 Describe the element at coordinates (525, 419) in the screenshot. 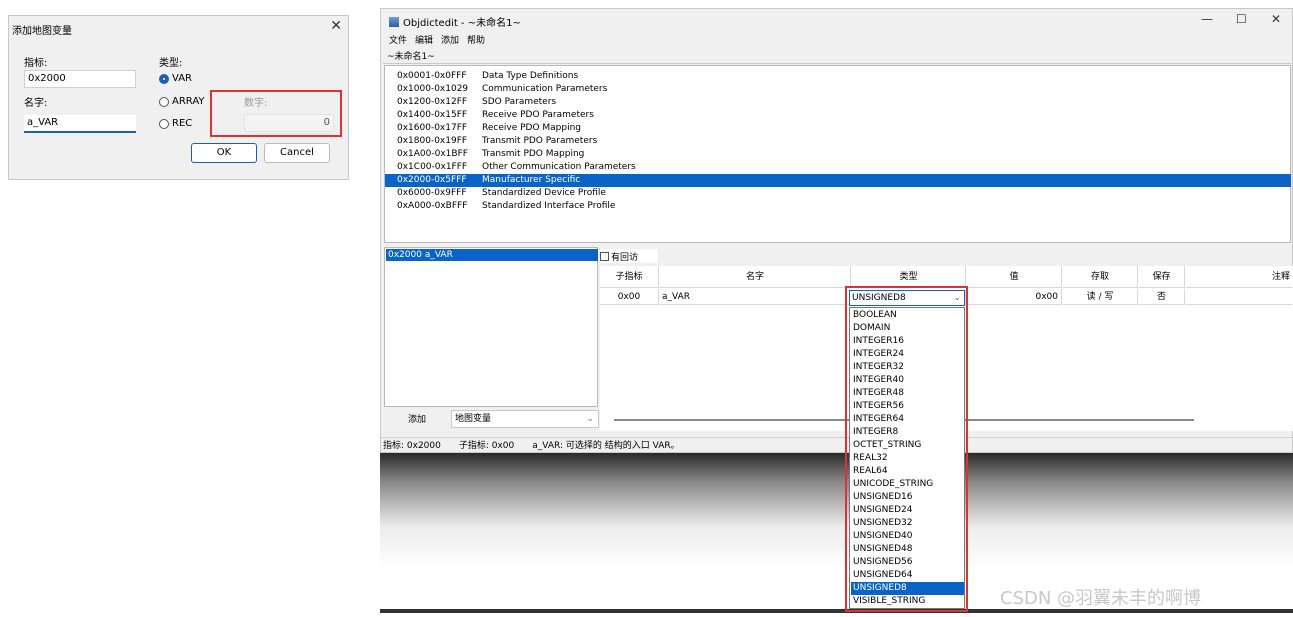

I see `type-combo: 地图变量 ⌄` at that location.